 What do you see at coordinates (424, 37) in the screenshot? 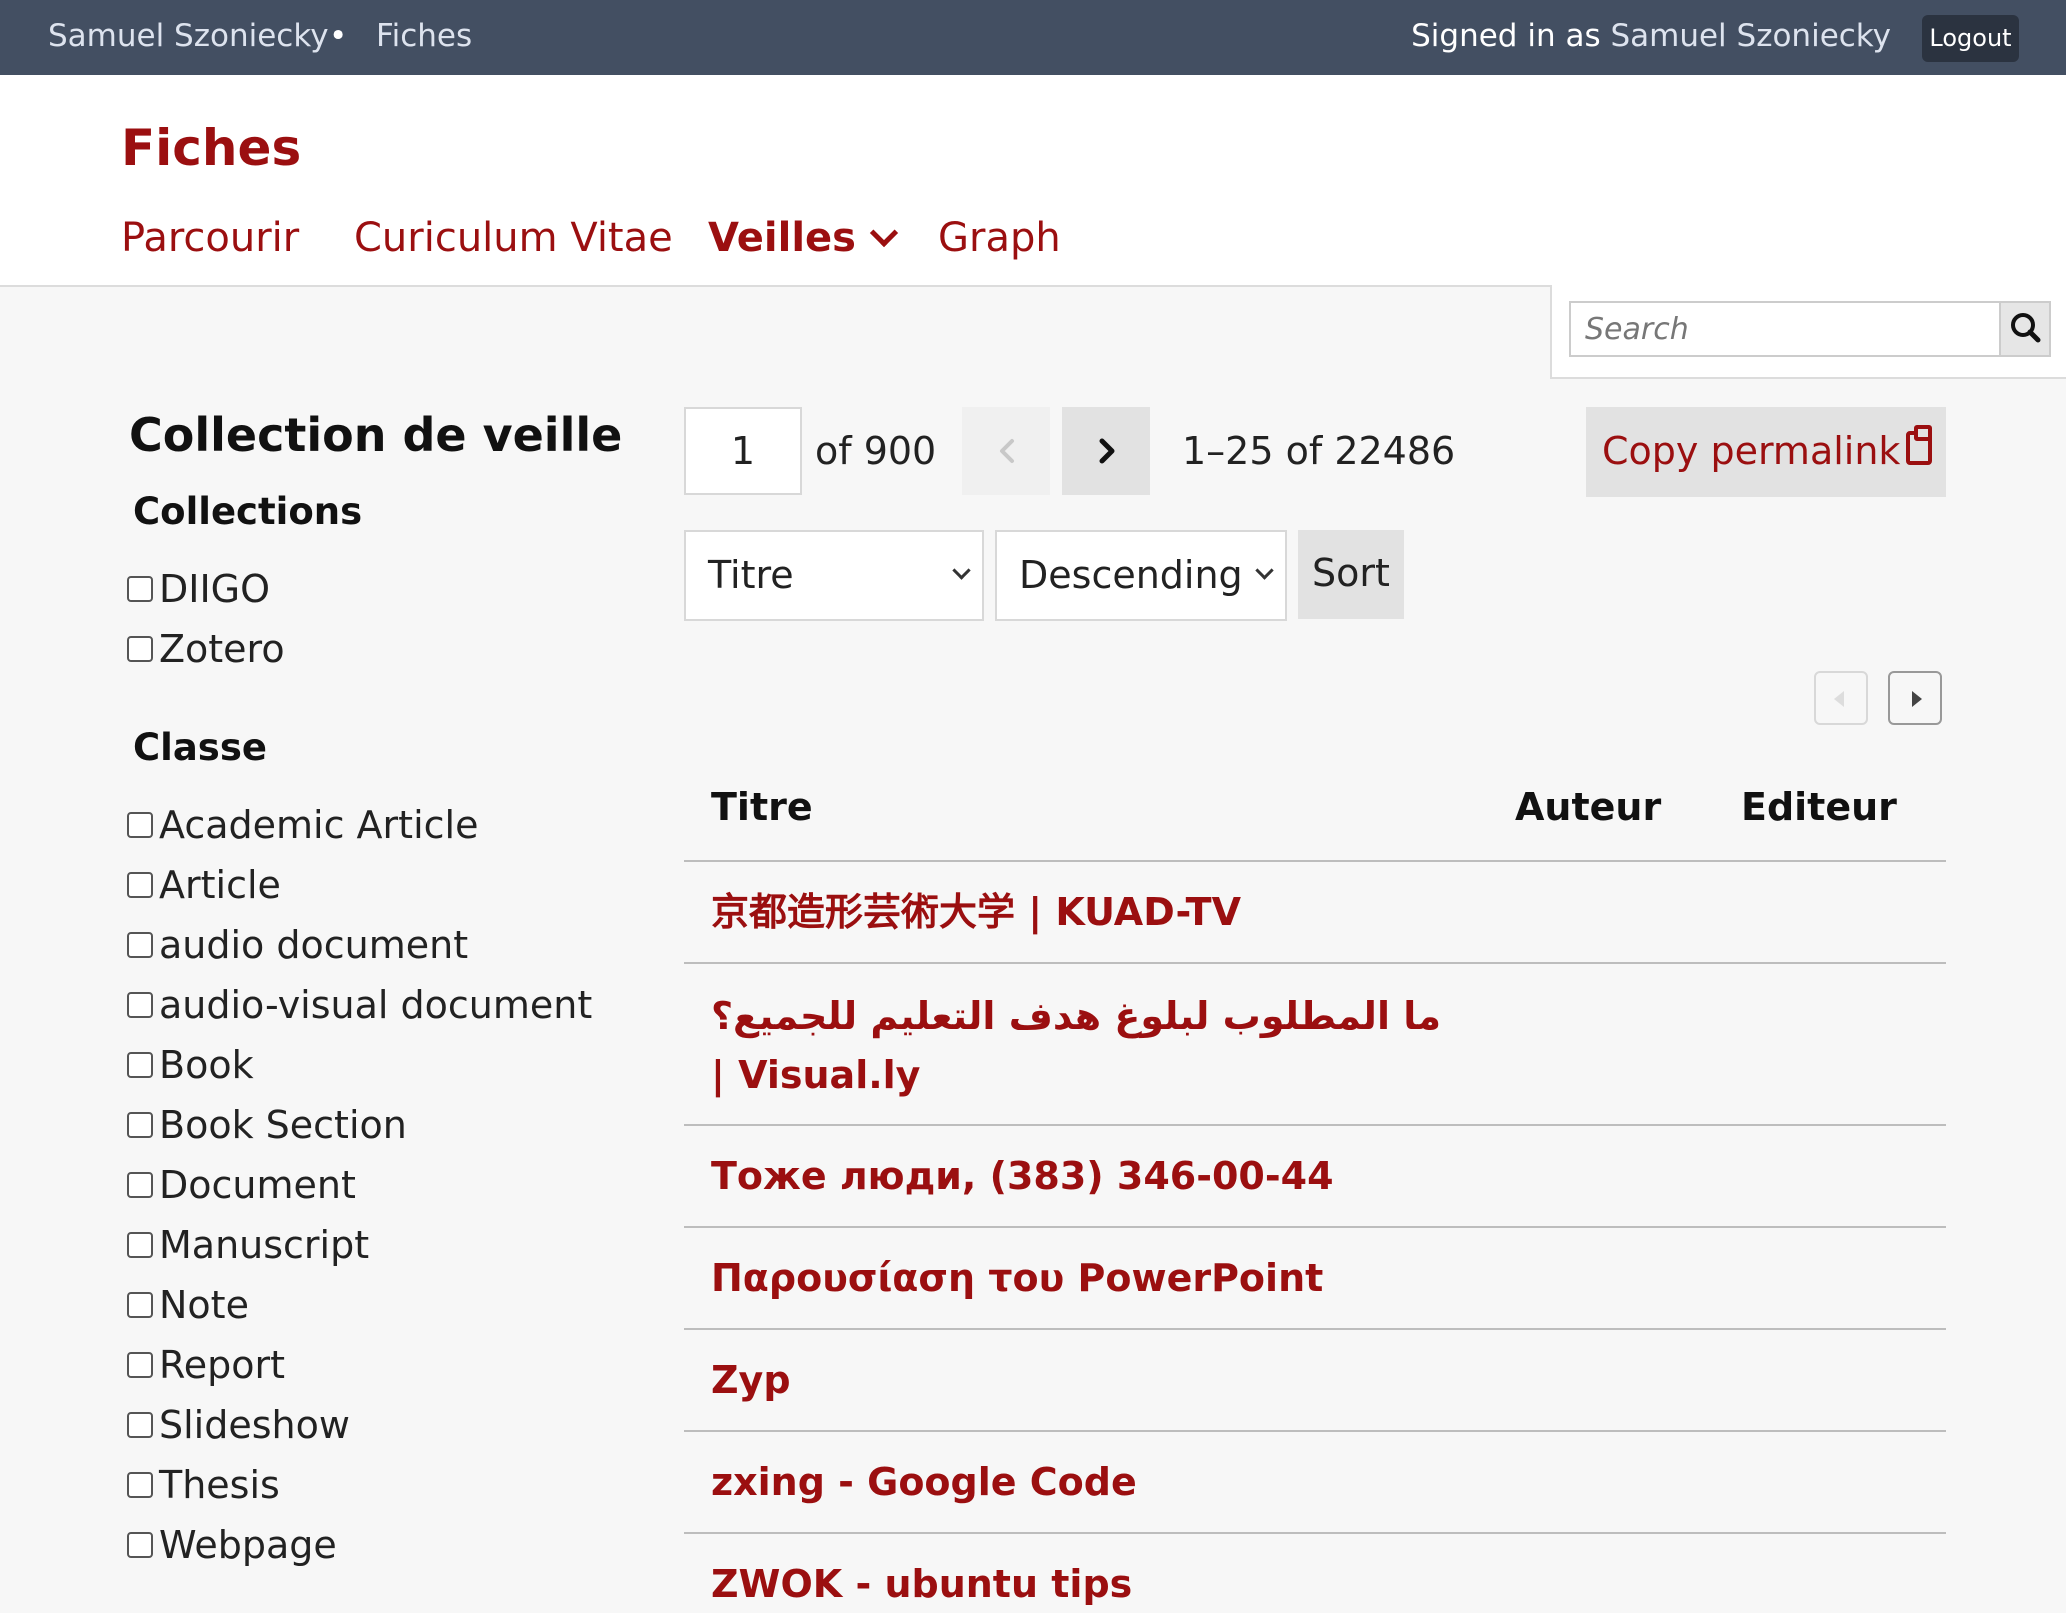
I see `breadcrumb-site-link: Fiches` at bounding box center [424, 37].